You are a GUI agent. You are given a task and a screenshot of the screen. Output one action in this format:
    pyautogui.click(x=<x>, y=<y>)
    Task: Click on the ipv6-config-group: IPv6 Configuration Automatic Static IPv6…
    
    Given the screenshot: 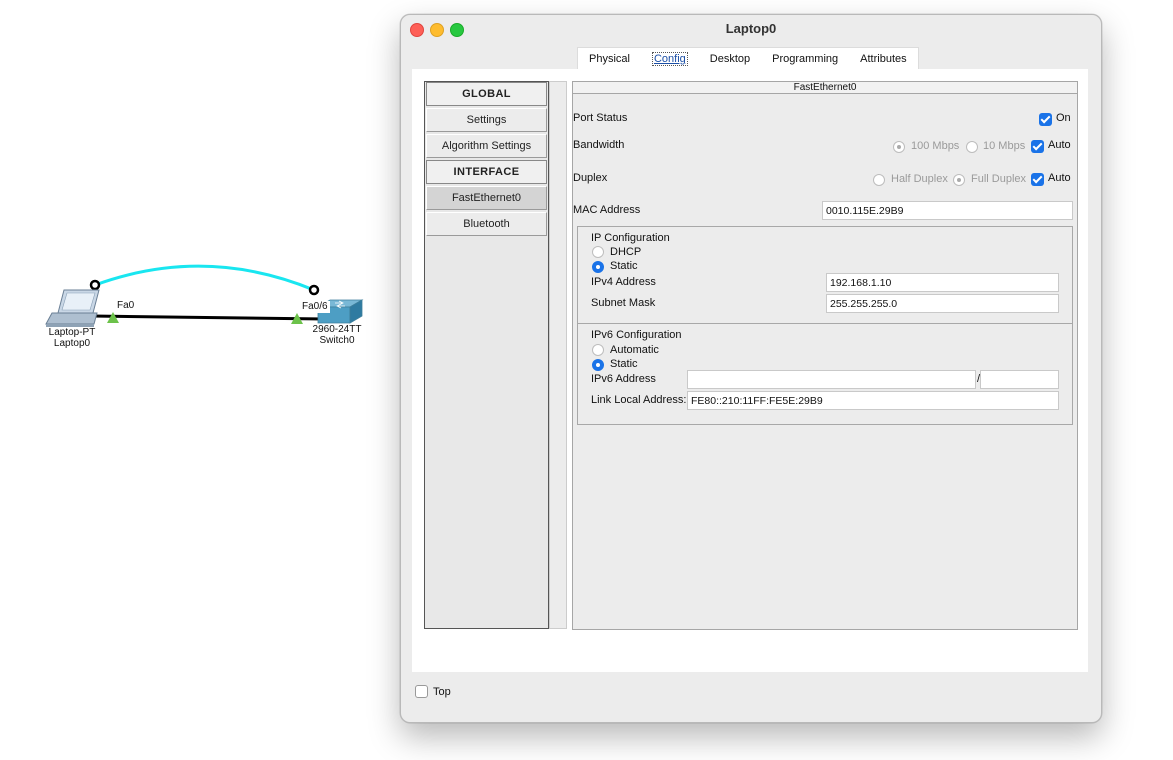 What is the action you would take?
    pyautogui.click(x=825, y=374)
    